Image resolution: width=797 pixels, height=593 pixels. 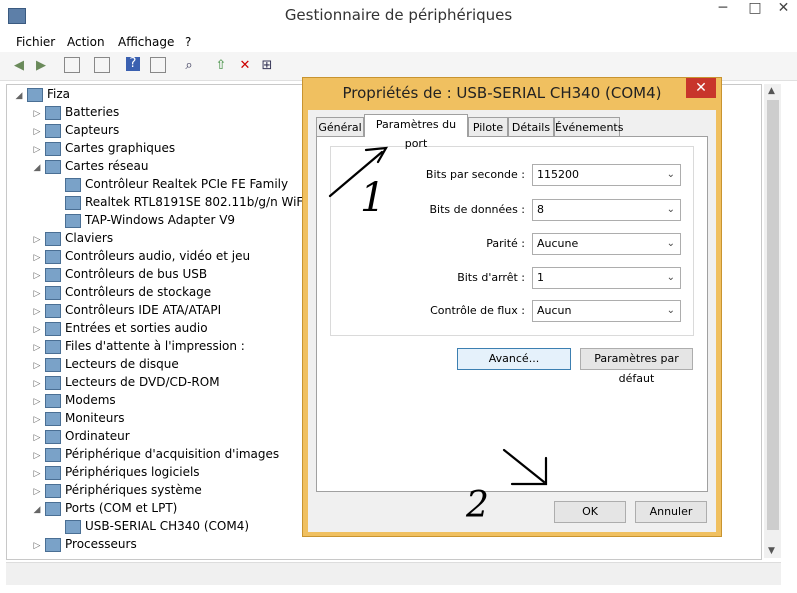 What do you see at coordinates (107, 166) in the screenshot?
I see `tree-item-label: Cartes réseau` at bounding box center [107, 166].